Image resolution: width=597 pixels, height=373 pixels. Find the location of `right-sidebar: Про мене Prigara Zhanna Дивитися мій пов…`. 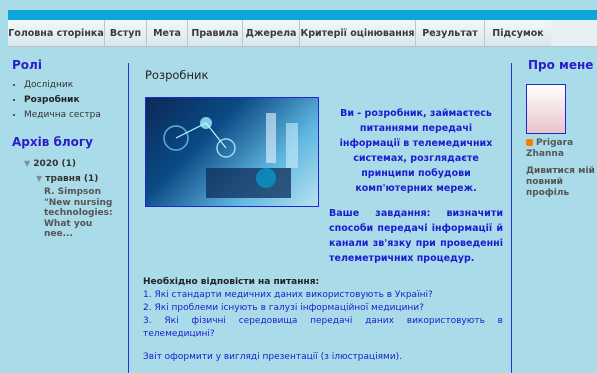

right-sidebar: Про мене Prigara Zhanna Дивитися мій пов… is located at coordinates (558, 128).